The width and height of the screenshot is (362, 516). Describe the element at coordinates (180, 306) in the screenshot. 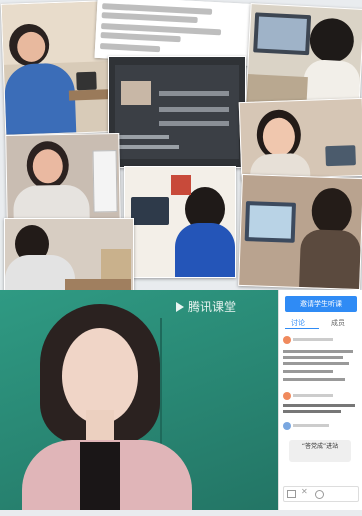

I see `play-icon` at that location.